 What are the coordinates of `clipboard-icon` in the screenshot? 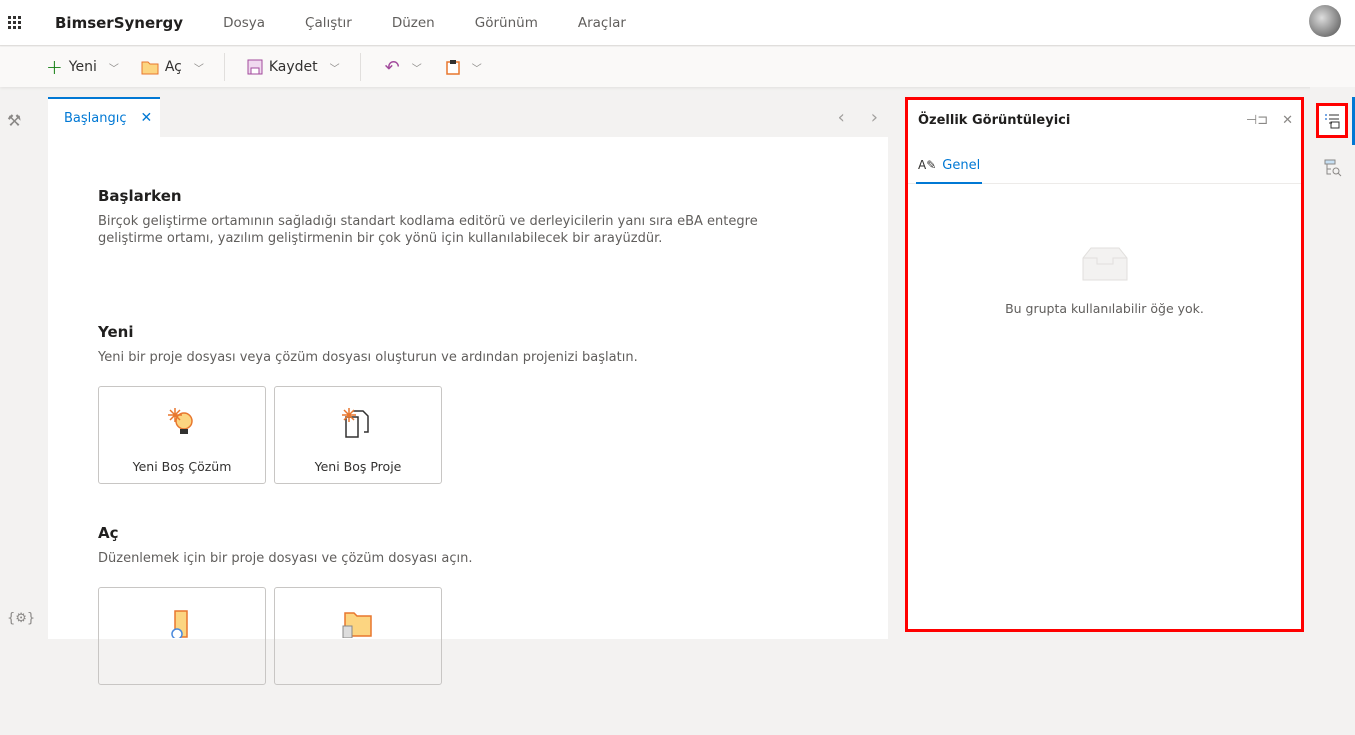 It's located at (453, 67).